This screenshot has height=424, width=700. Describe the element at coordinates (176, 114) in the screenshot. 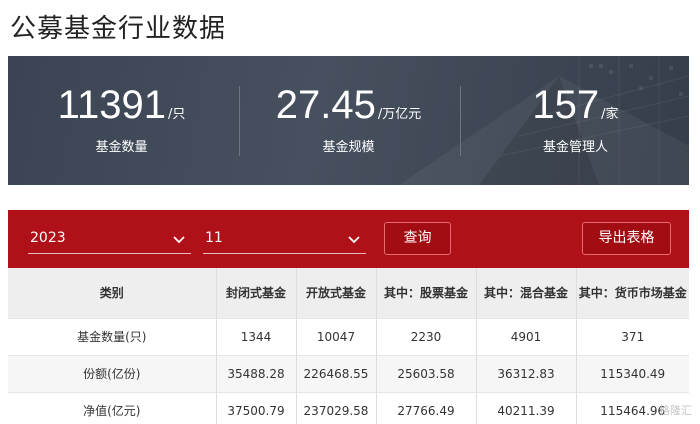

I see `stat-unit: /只` at that location.